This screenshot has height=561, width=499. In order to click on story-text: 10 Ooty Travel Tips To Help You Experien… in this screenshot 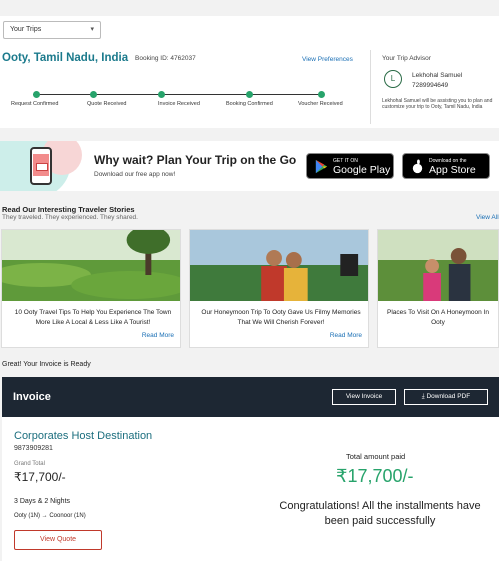, I will do `click(93, 317)`.